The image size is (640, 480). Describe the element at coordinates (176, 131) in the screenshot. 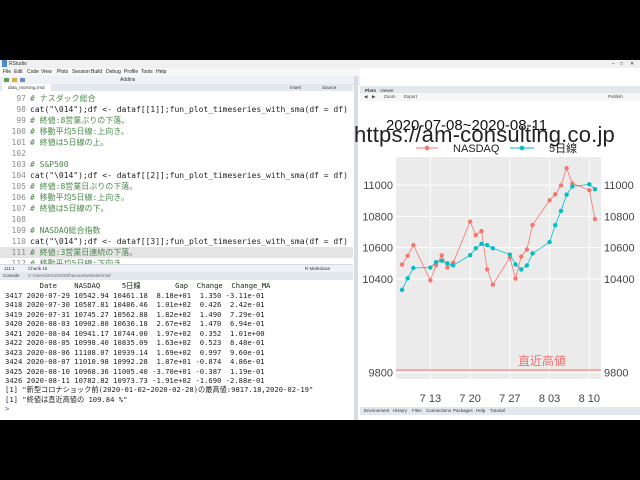

I see `code-line: 100 # 移動平均5日線:上向き。` at that location.